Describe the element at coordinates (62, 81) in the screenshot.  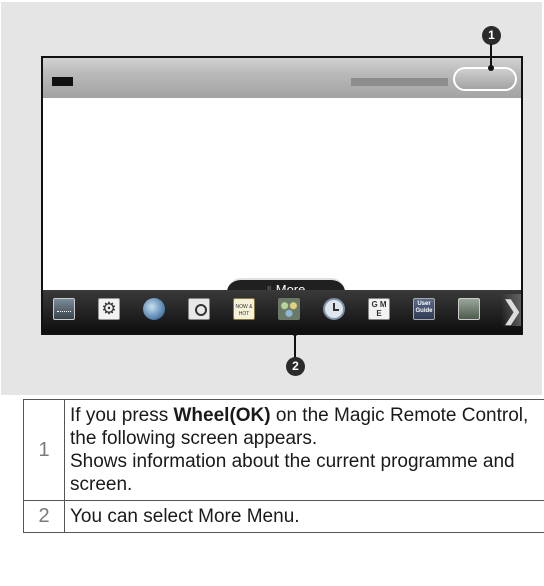
I see `channel-indicator` at that location.